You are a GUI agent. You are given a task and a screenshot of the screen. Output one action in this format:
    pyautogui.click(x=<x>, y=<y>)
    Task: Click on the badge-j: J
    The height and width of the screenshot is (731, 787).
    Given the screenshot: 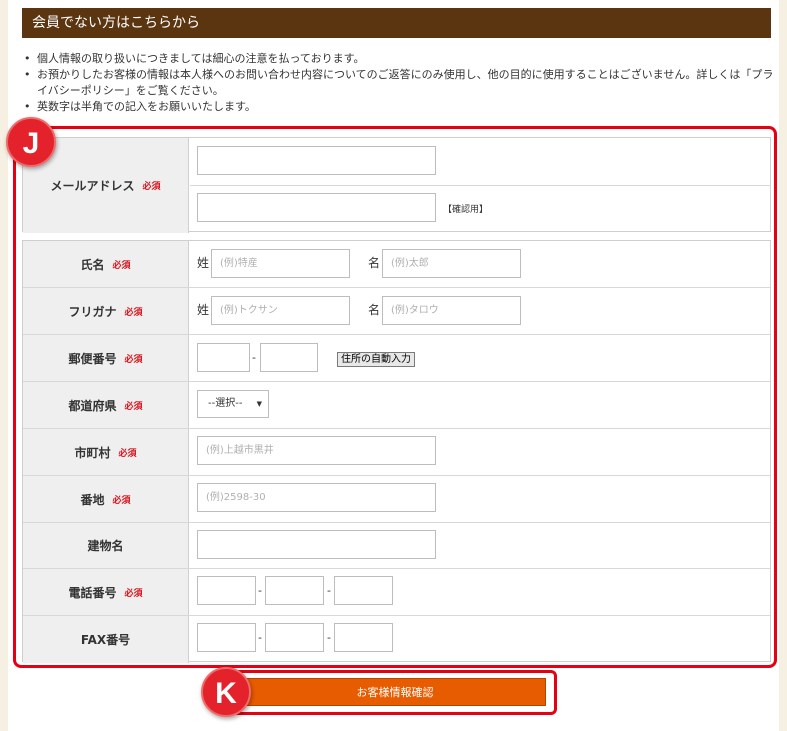 What is the action you would take?
    pyautogui.click(x=31, y=142)
    